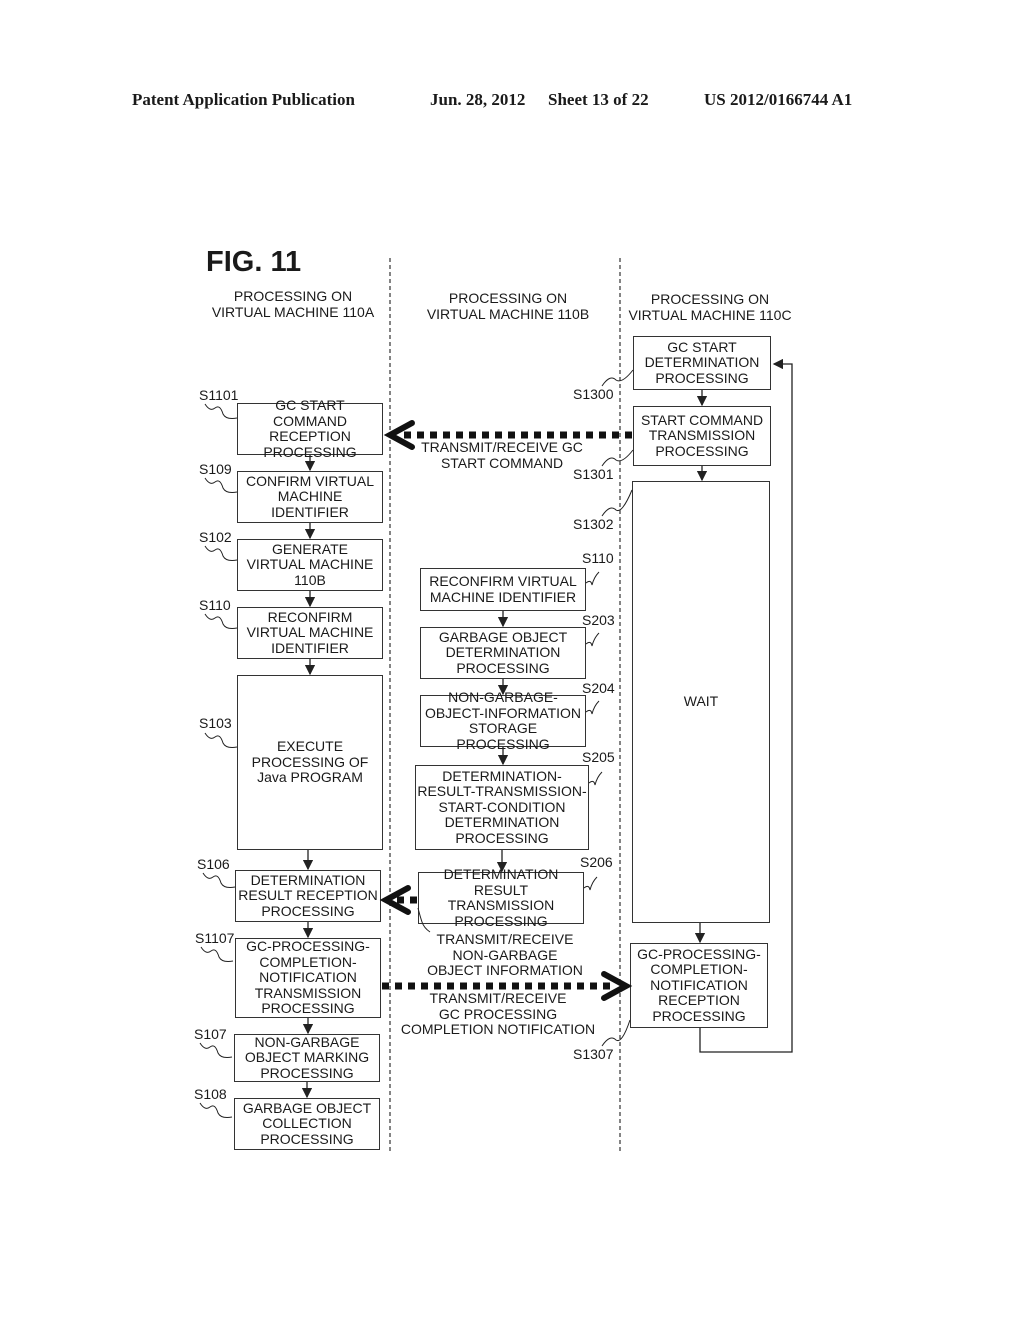 The image size is (1024, 1320). I want to click on step-label-s110-b: S110, so click(598, 558).